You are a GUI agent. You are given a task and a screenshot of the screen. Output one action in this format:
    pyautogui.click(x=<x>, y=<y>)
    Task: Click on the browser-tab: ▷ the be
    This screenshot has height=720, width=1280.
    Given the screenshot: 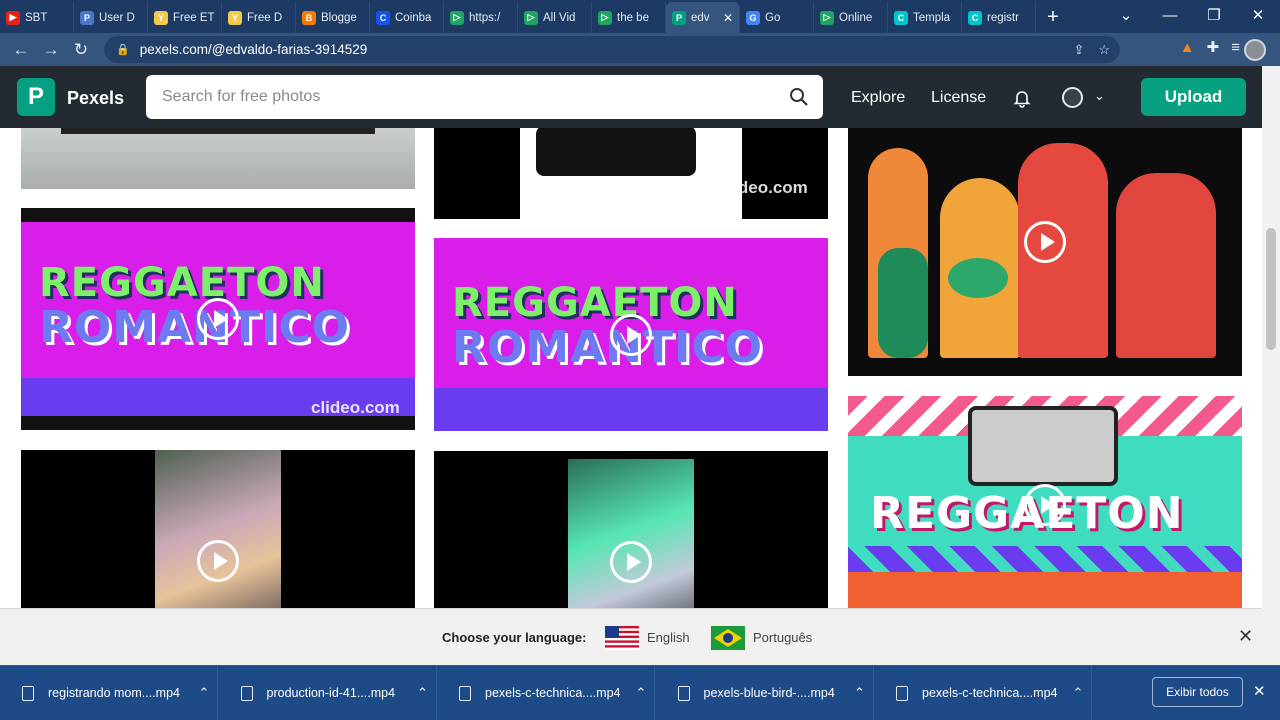 What is the action you would take?
    pyautogui.click(x=629, y=17)
    